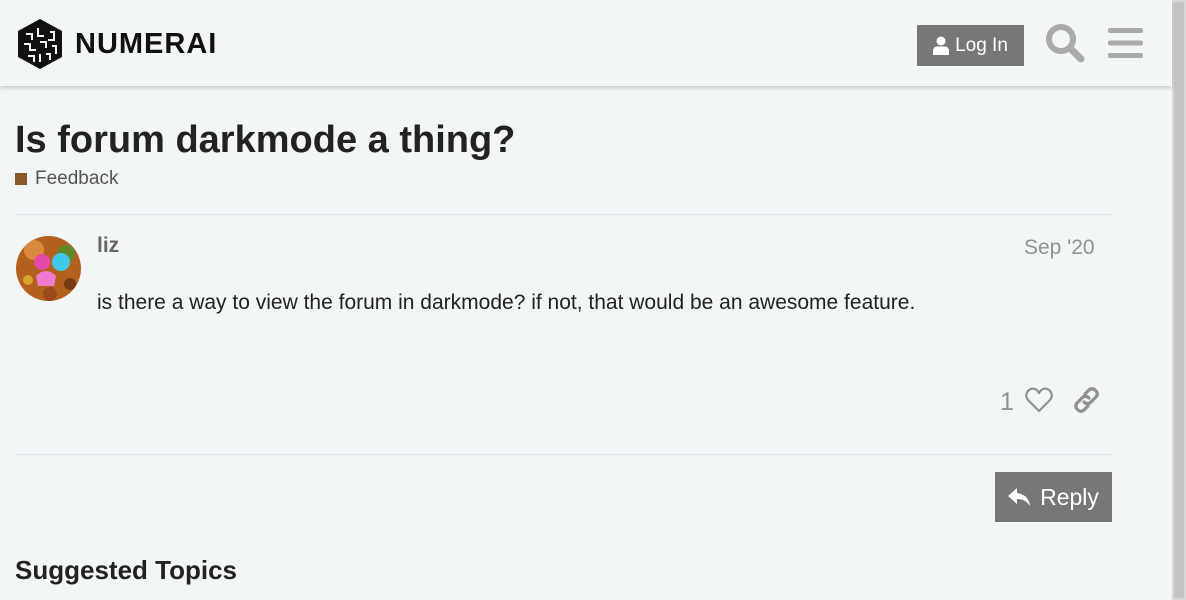 Image resolution: width=1186 pixels, height=600 pixels. Describe the element at coordinates (265, 140) in the screenshot. I see `topic-title: Is forum darkmode a thing?` at that location.